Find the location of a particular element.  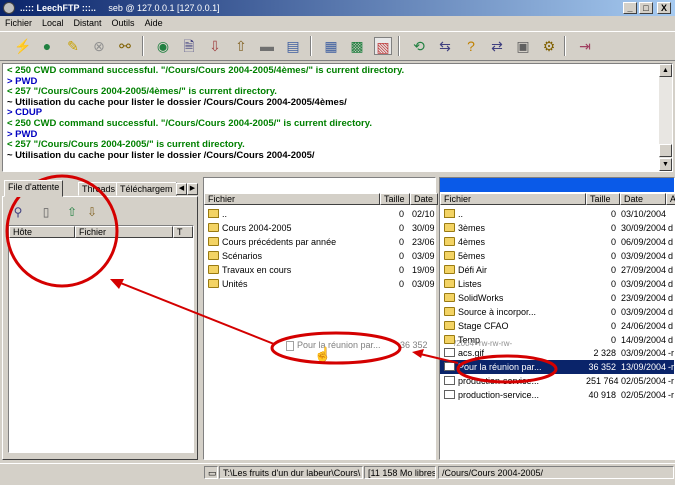

remote-row: 4èmes 0 06/09/2004 d is located at coordinates (557, 242).